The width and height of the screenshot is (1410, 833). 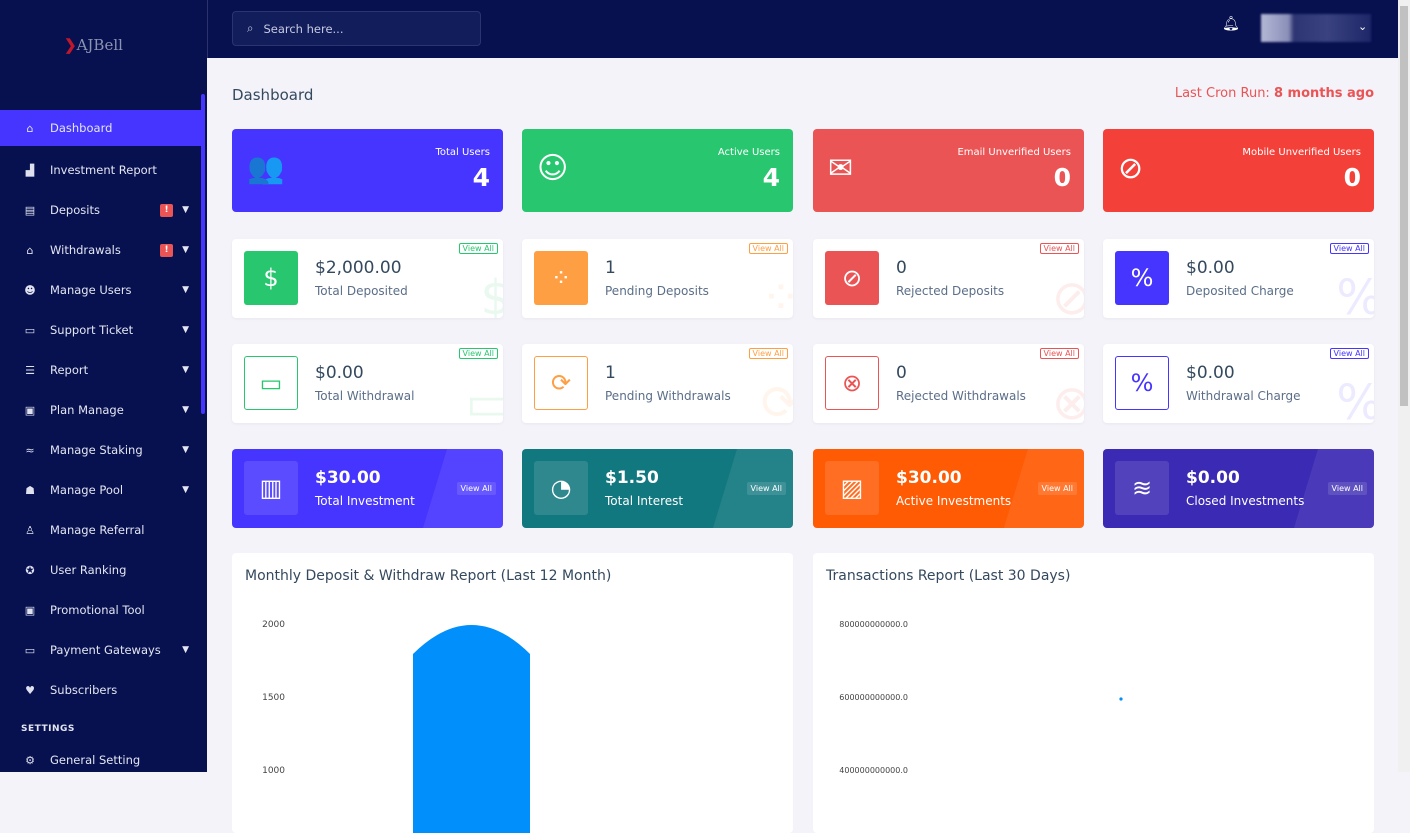 What do you see at coordinates (30, 450) in the screenshot?
I see `staking-icon: ≈` at bounding box center [30, 450].